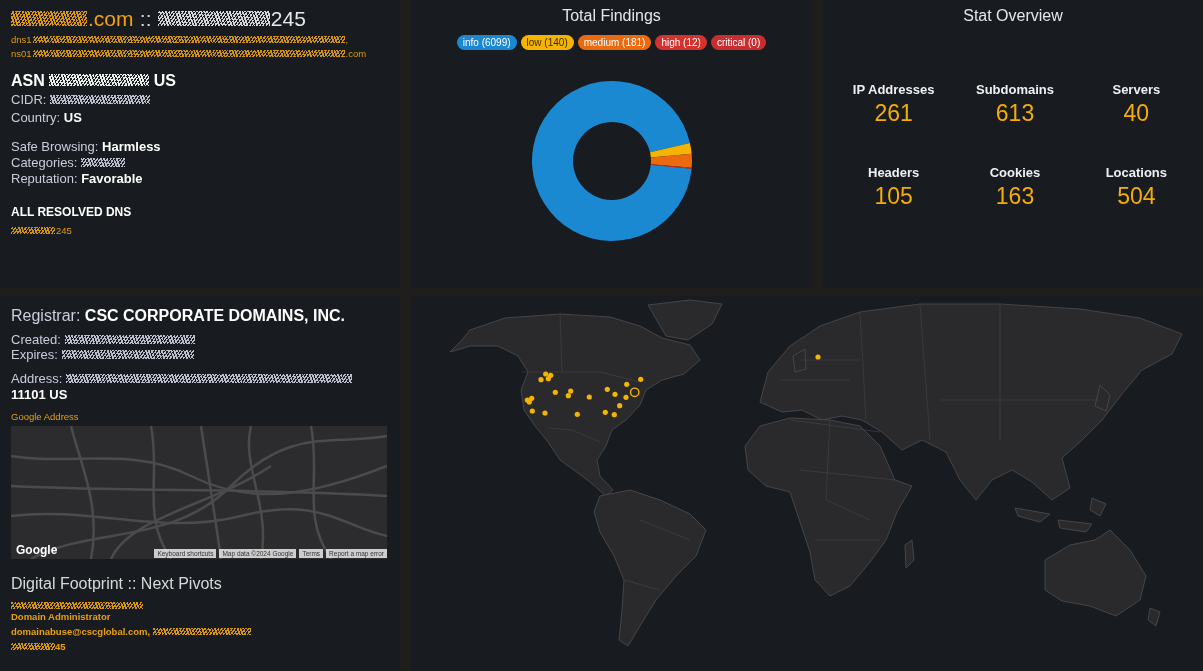 This screenshot has height=671, width=1203. I want to click on pivot-text: 45, so click(60, 646).